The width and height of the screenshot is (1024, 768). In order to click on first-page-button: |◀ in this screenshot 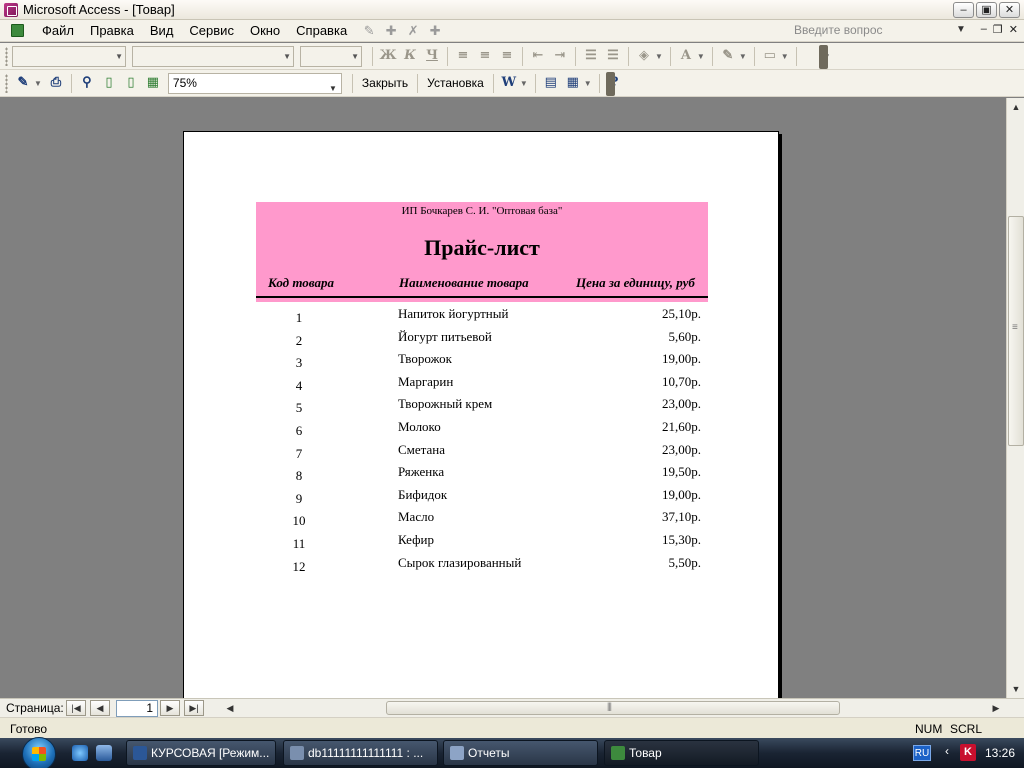, I will do `click(76, 708)`.